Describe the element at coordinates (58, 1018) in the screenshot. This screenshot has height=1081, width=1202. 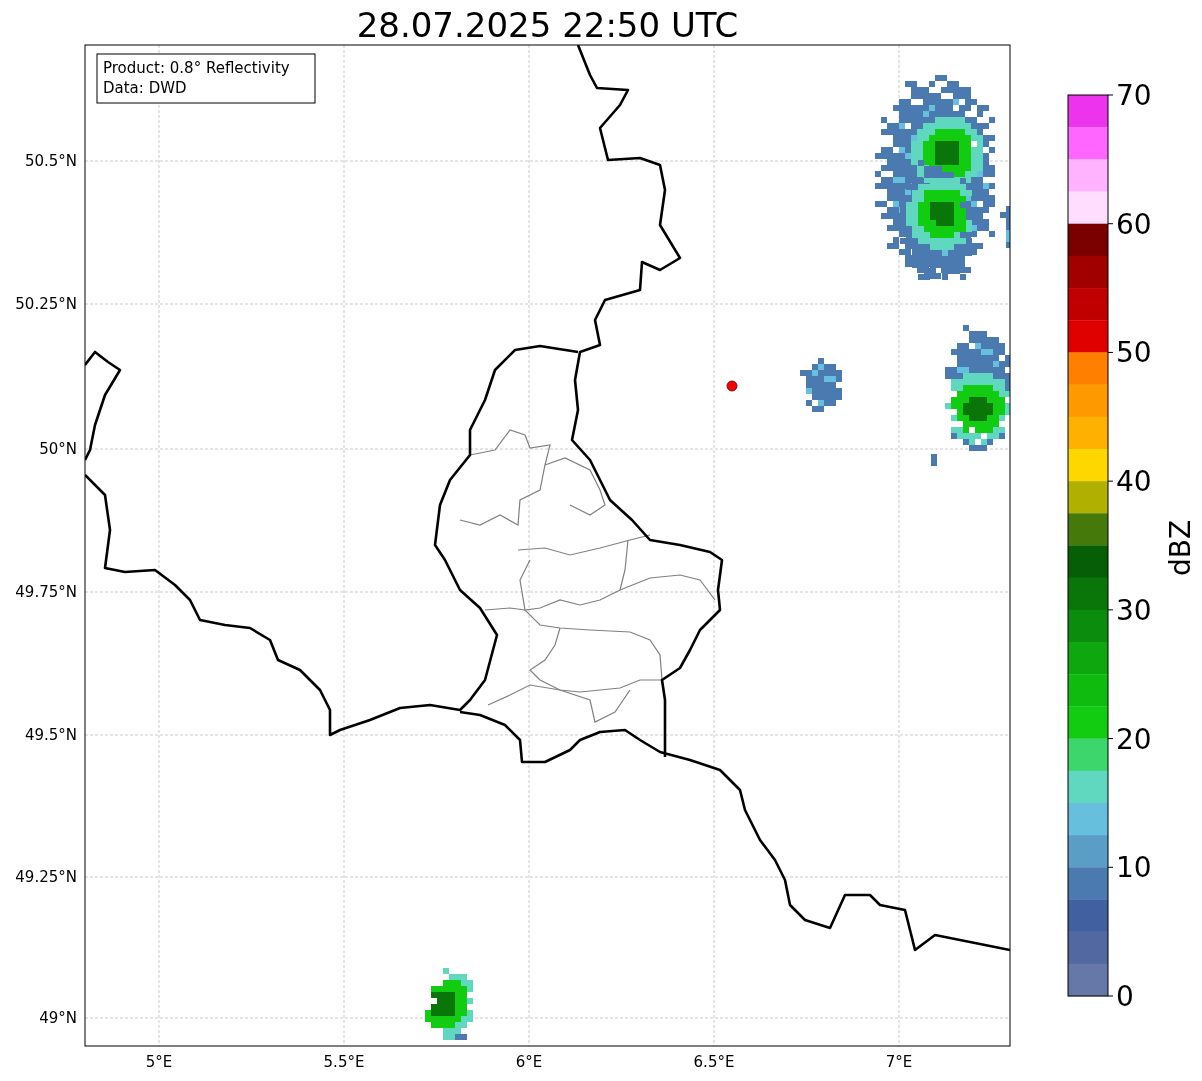
I see `axis-tick-label: 49°N` at that location.